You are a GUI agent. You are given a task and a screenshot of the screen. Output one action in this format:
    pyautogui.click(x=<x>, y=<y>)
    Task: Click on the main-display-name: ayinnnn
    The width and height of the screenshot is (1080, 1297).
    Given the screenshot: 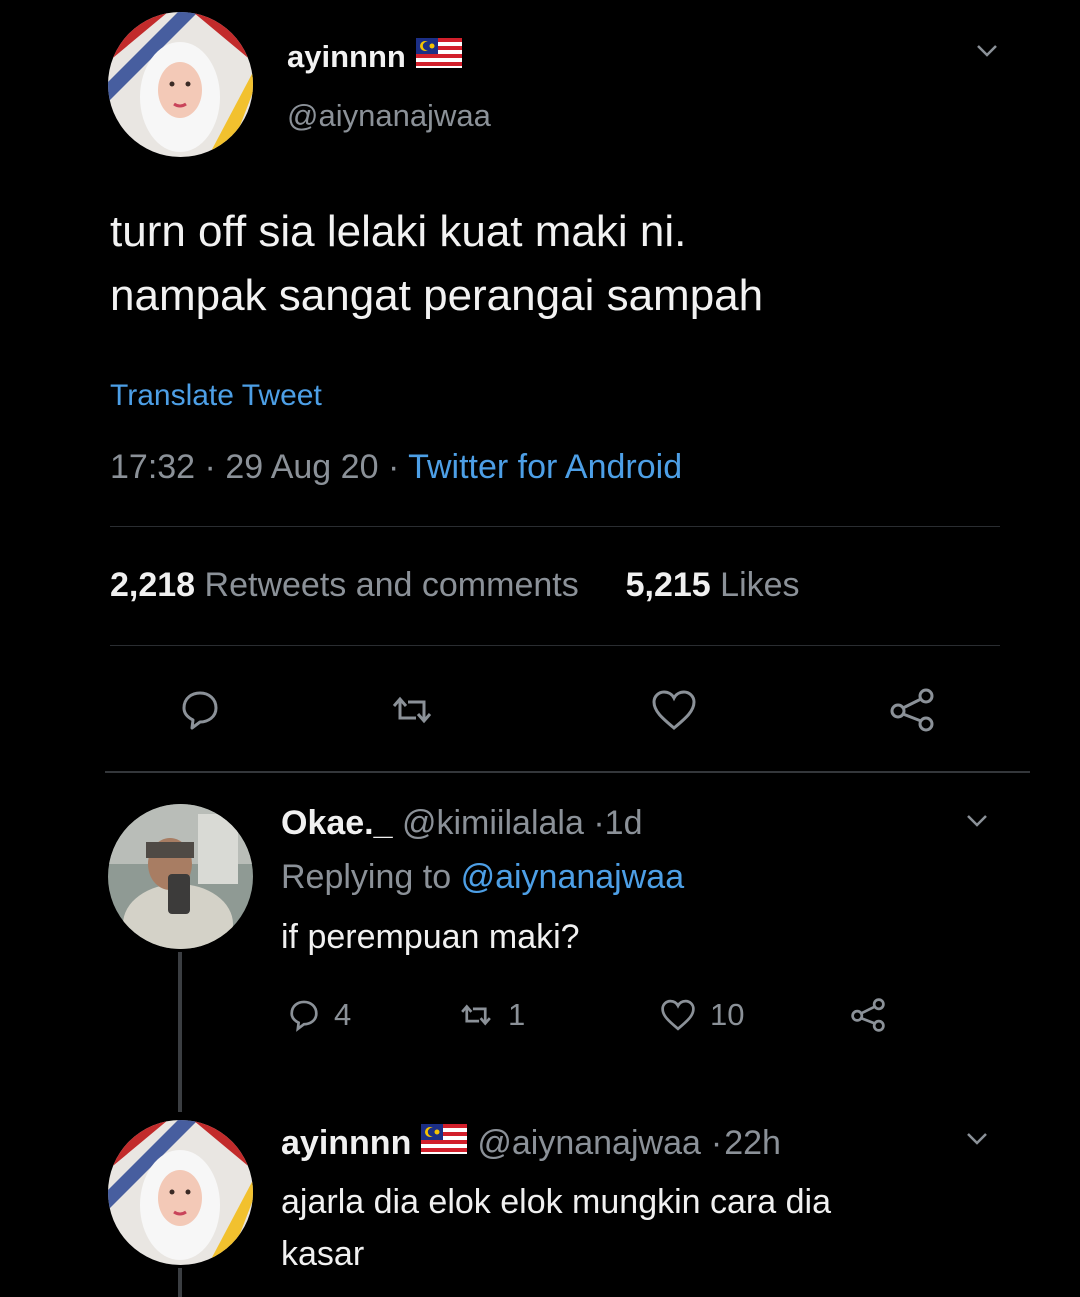 What is the action you would take?
    pyautogui.click(x=374, y=57)
    